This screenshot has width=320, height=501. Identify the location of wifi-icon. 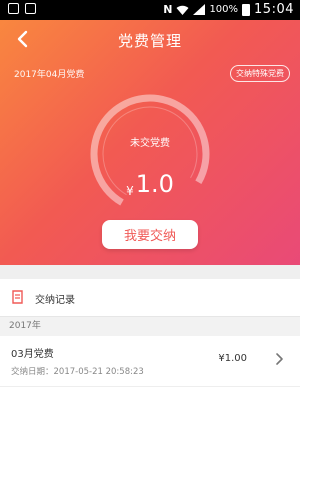
(182, 10).